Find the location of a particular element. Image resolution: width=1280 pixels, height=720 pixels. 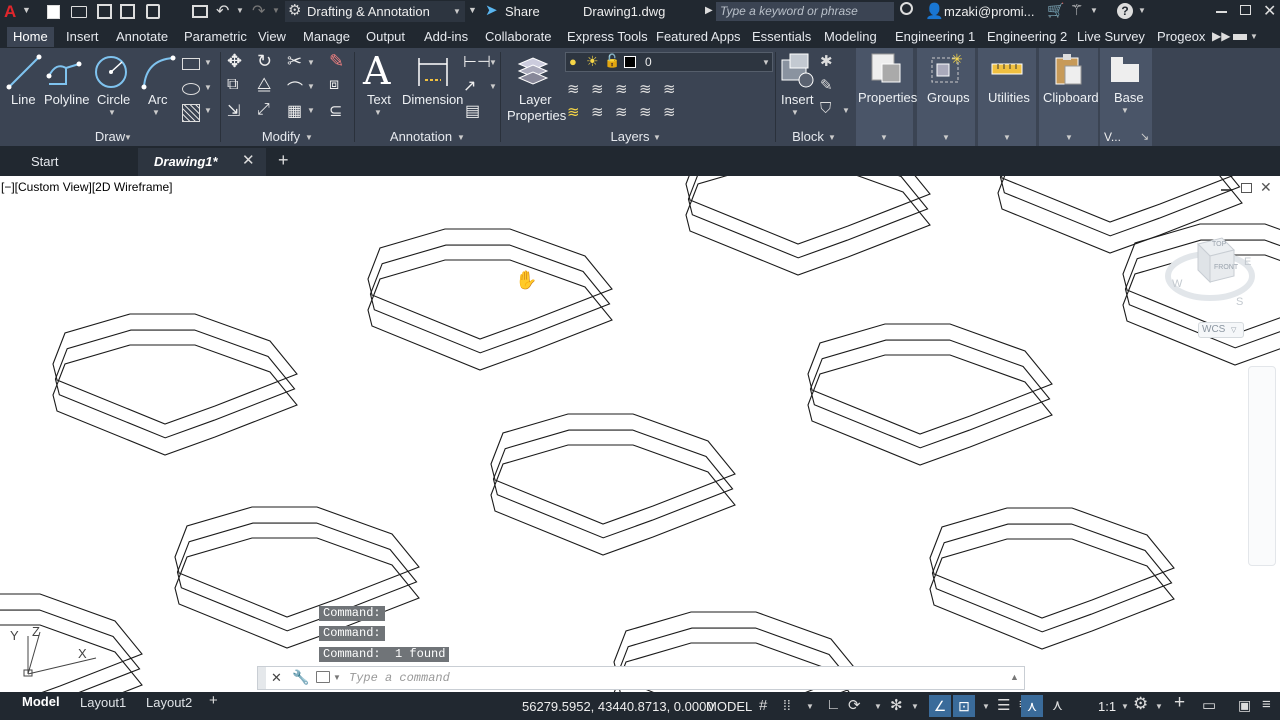

undo-icon: ↶ is located at coordinates (222, 11).